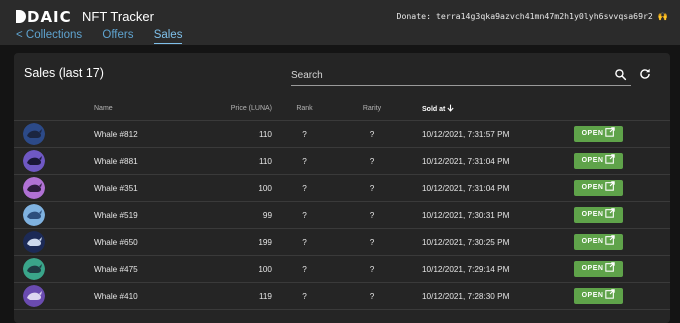 The height and width of the screenshot is (323, 680). What do you see at coordinates (490, 108) in the screenshot?
I see `column-header-sold-at: Sold at` at bounding box center [490, 108].